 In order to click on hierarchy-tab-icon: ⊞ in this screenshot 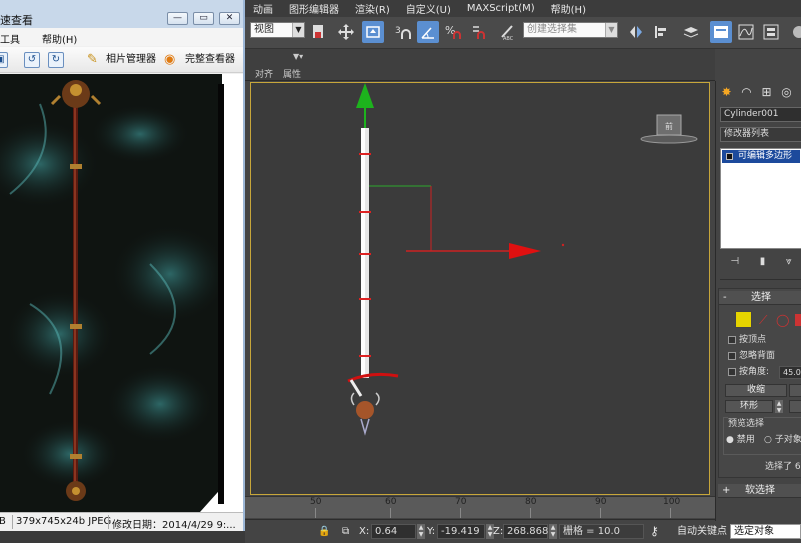, I will do `click(766, 92)`.